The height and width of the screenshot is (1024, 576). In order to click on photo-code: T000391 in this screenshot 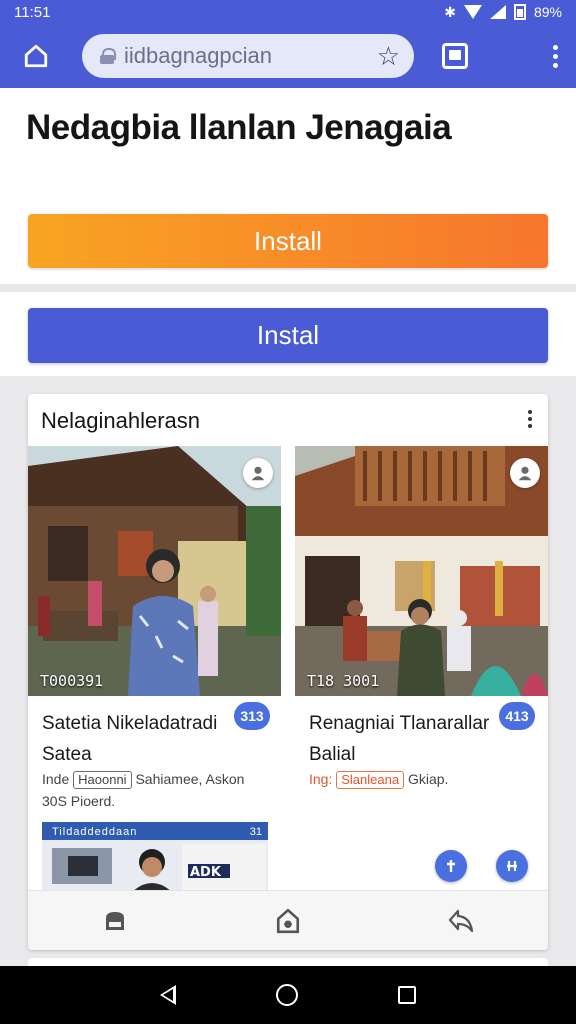, I will do `click(72, 681)`.